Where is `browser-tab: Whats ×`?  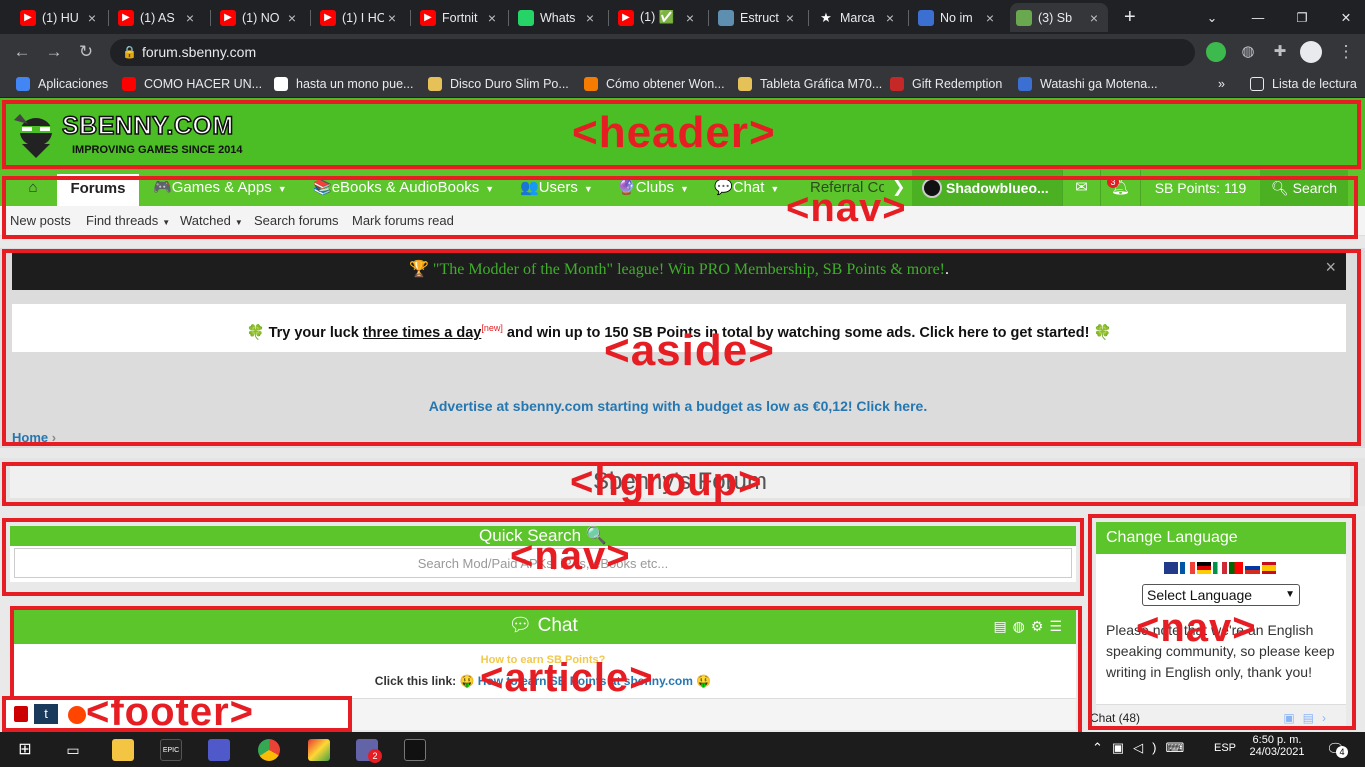 browser-tab: Whats × is located at coordinates (558, 17).